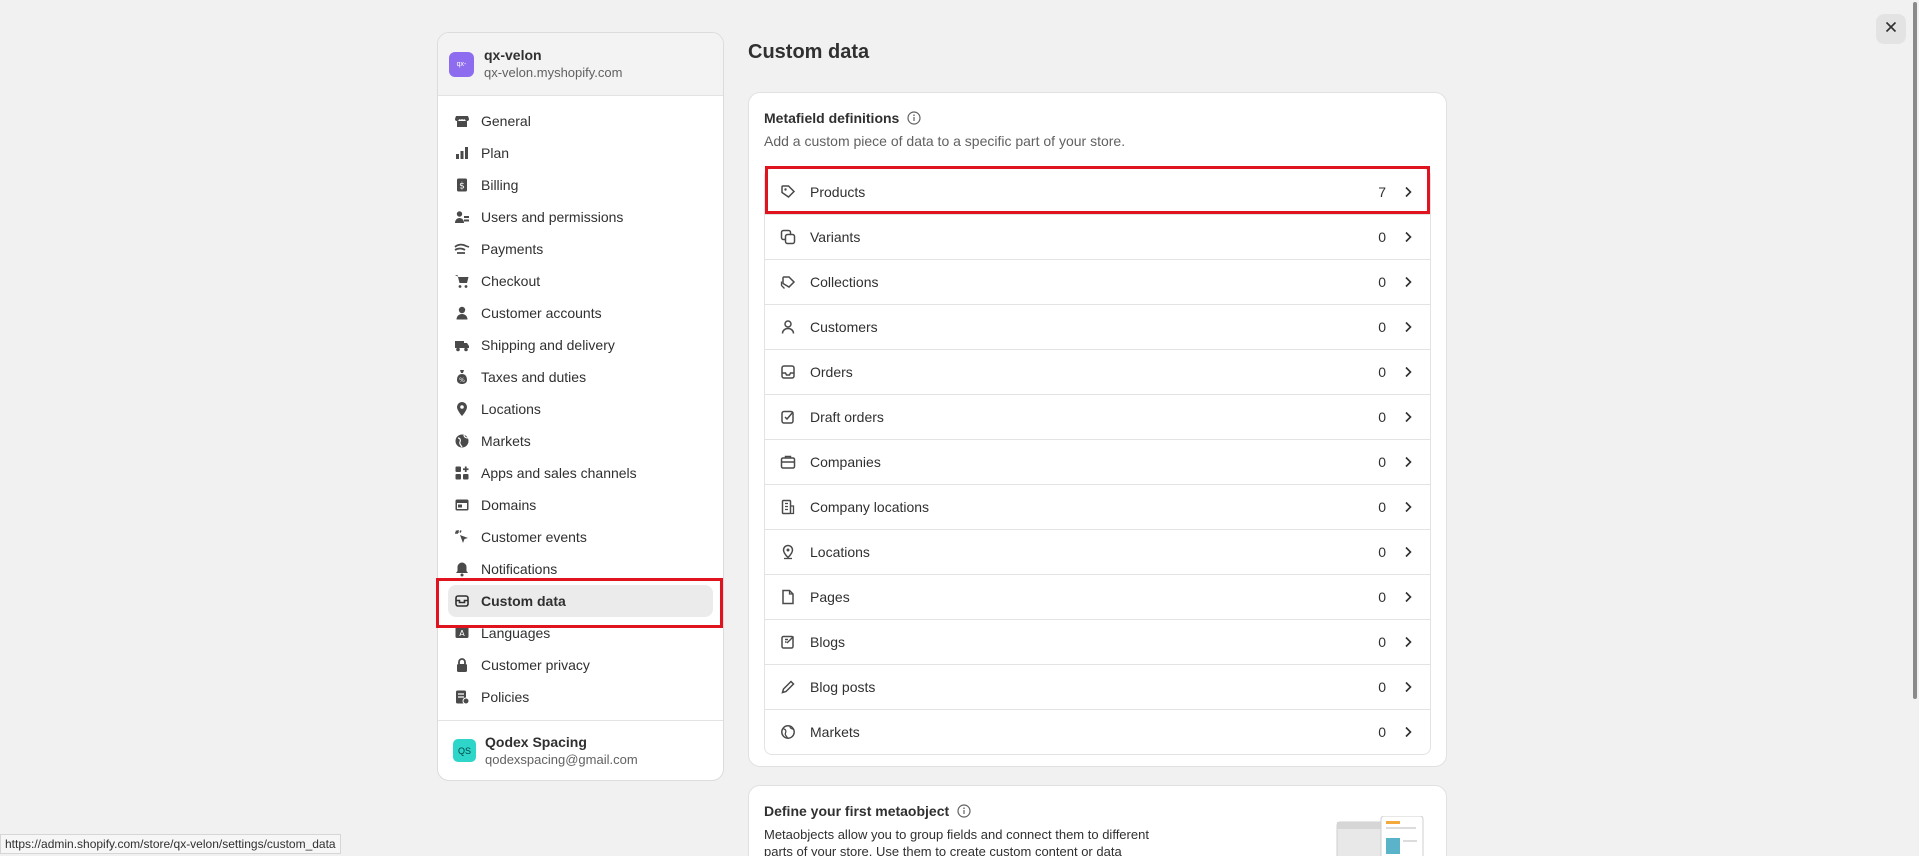 This screenshot has width=1919, height=856. What do you see at coordinates (788, 282) in the screenshot?
I see `collection-icon` at bounding box center [788, 282].